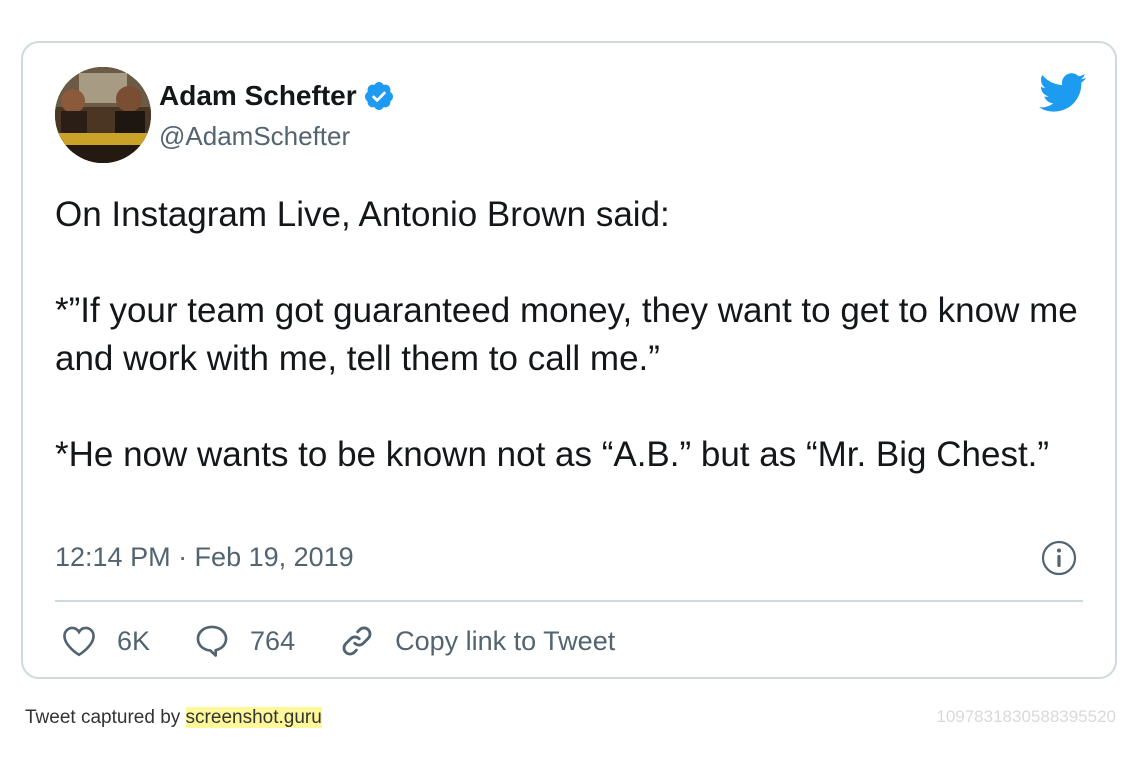 This screenshot has width=1140, height=774. What do you see at coordinates (362, 214) in the screenshot?
I see `tweet-paragraph: On Instagram Live, Antonio Brown said:` at bounding box center [362, 214].